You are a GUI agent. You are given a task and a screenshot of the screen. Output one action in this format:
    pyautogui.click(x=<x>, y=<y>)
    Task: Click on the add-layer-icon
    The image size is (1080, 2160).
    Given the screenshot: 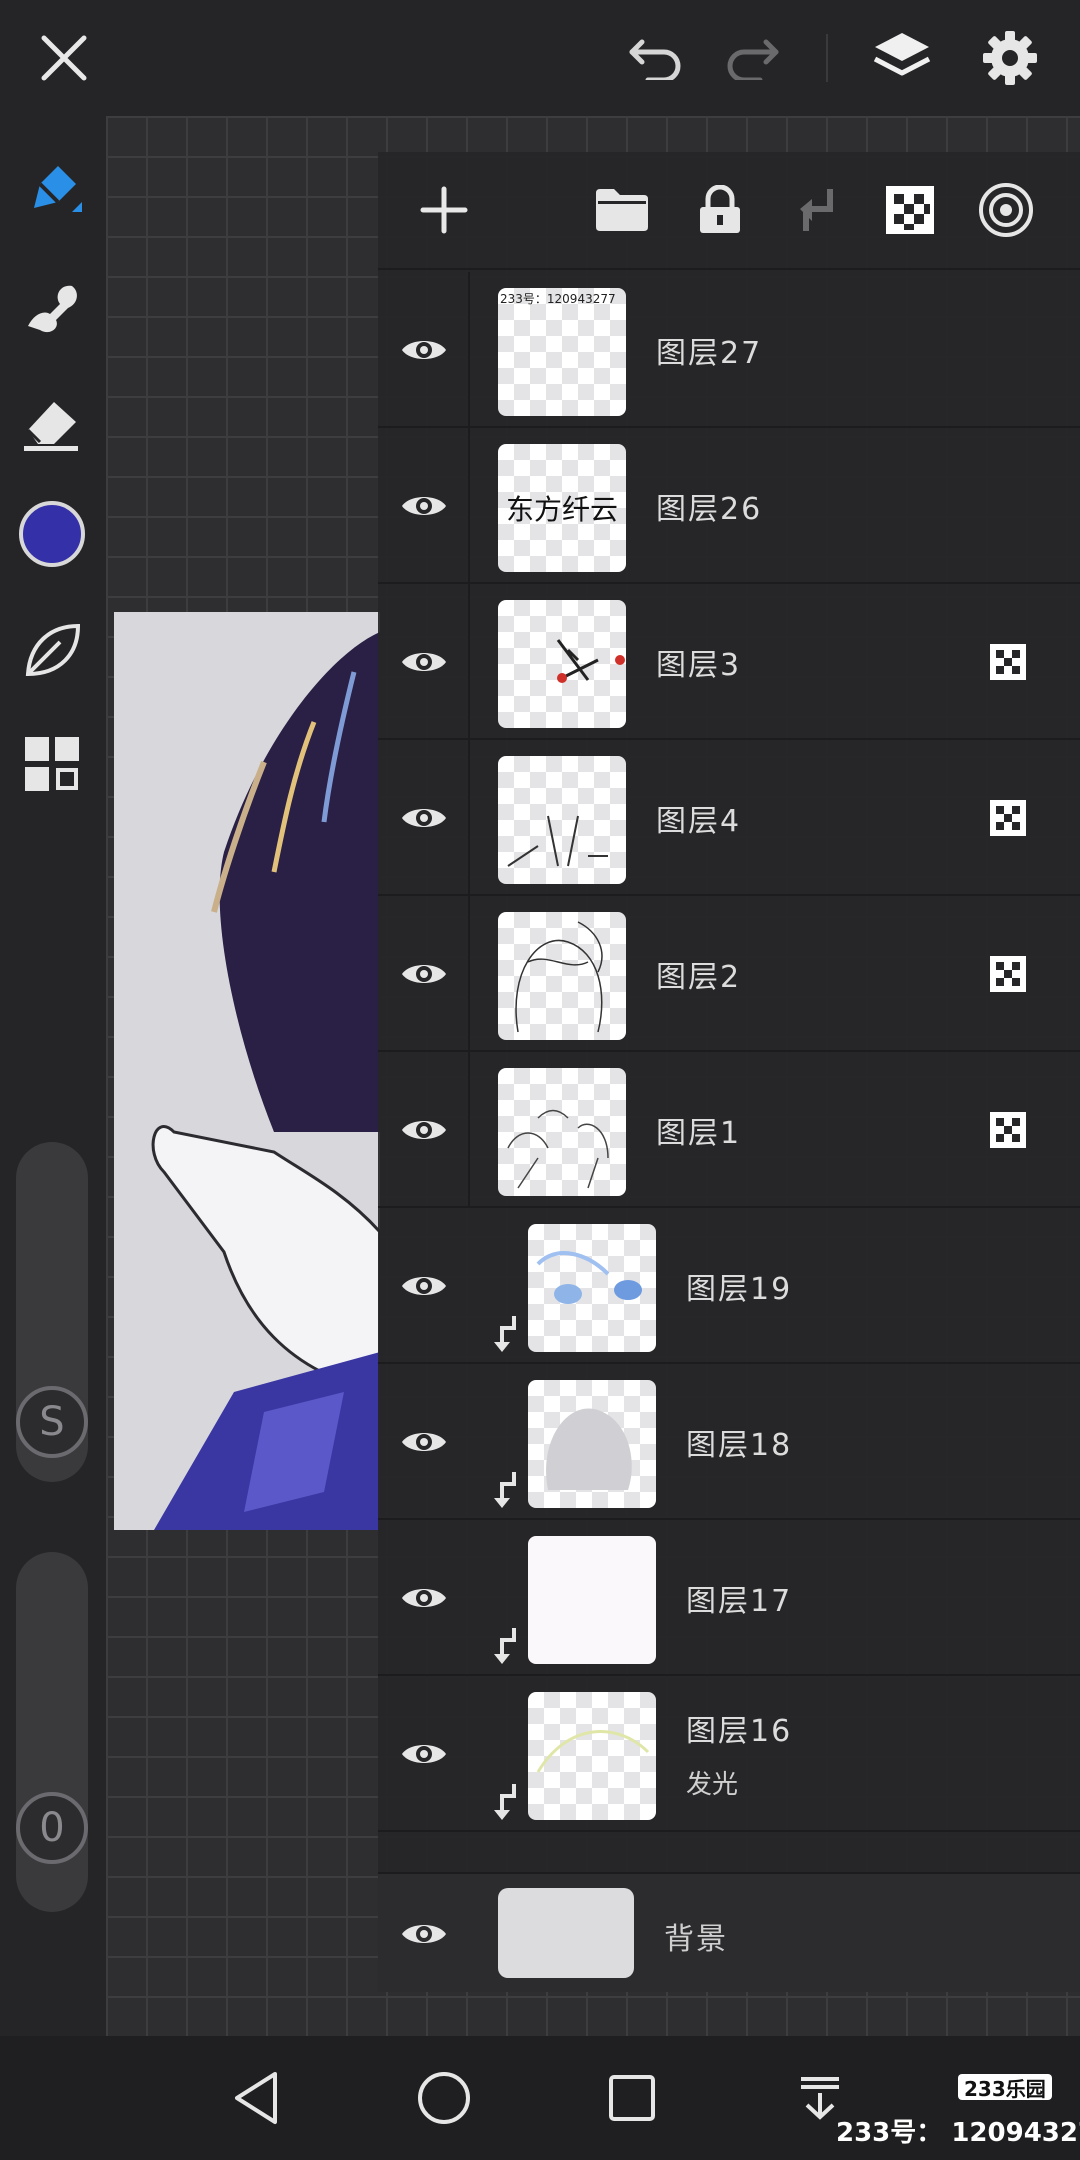 What is the action you would take?
    pyautogui.click(x=444, y=210)
    